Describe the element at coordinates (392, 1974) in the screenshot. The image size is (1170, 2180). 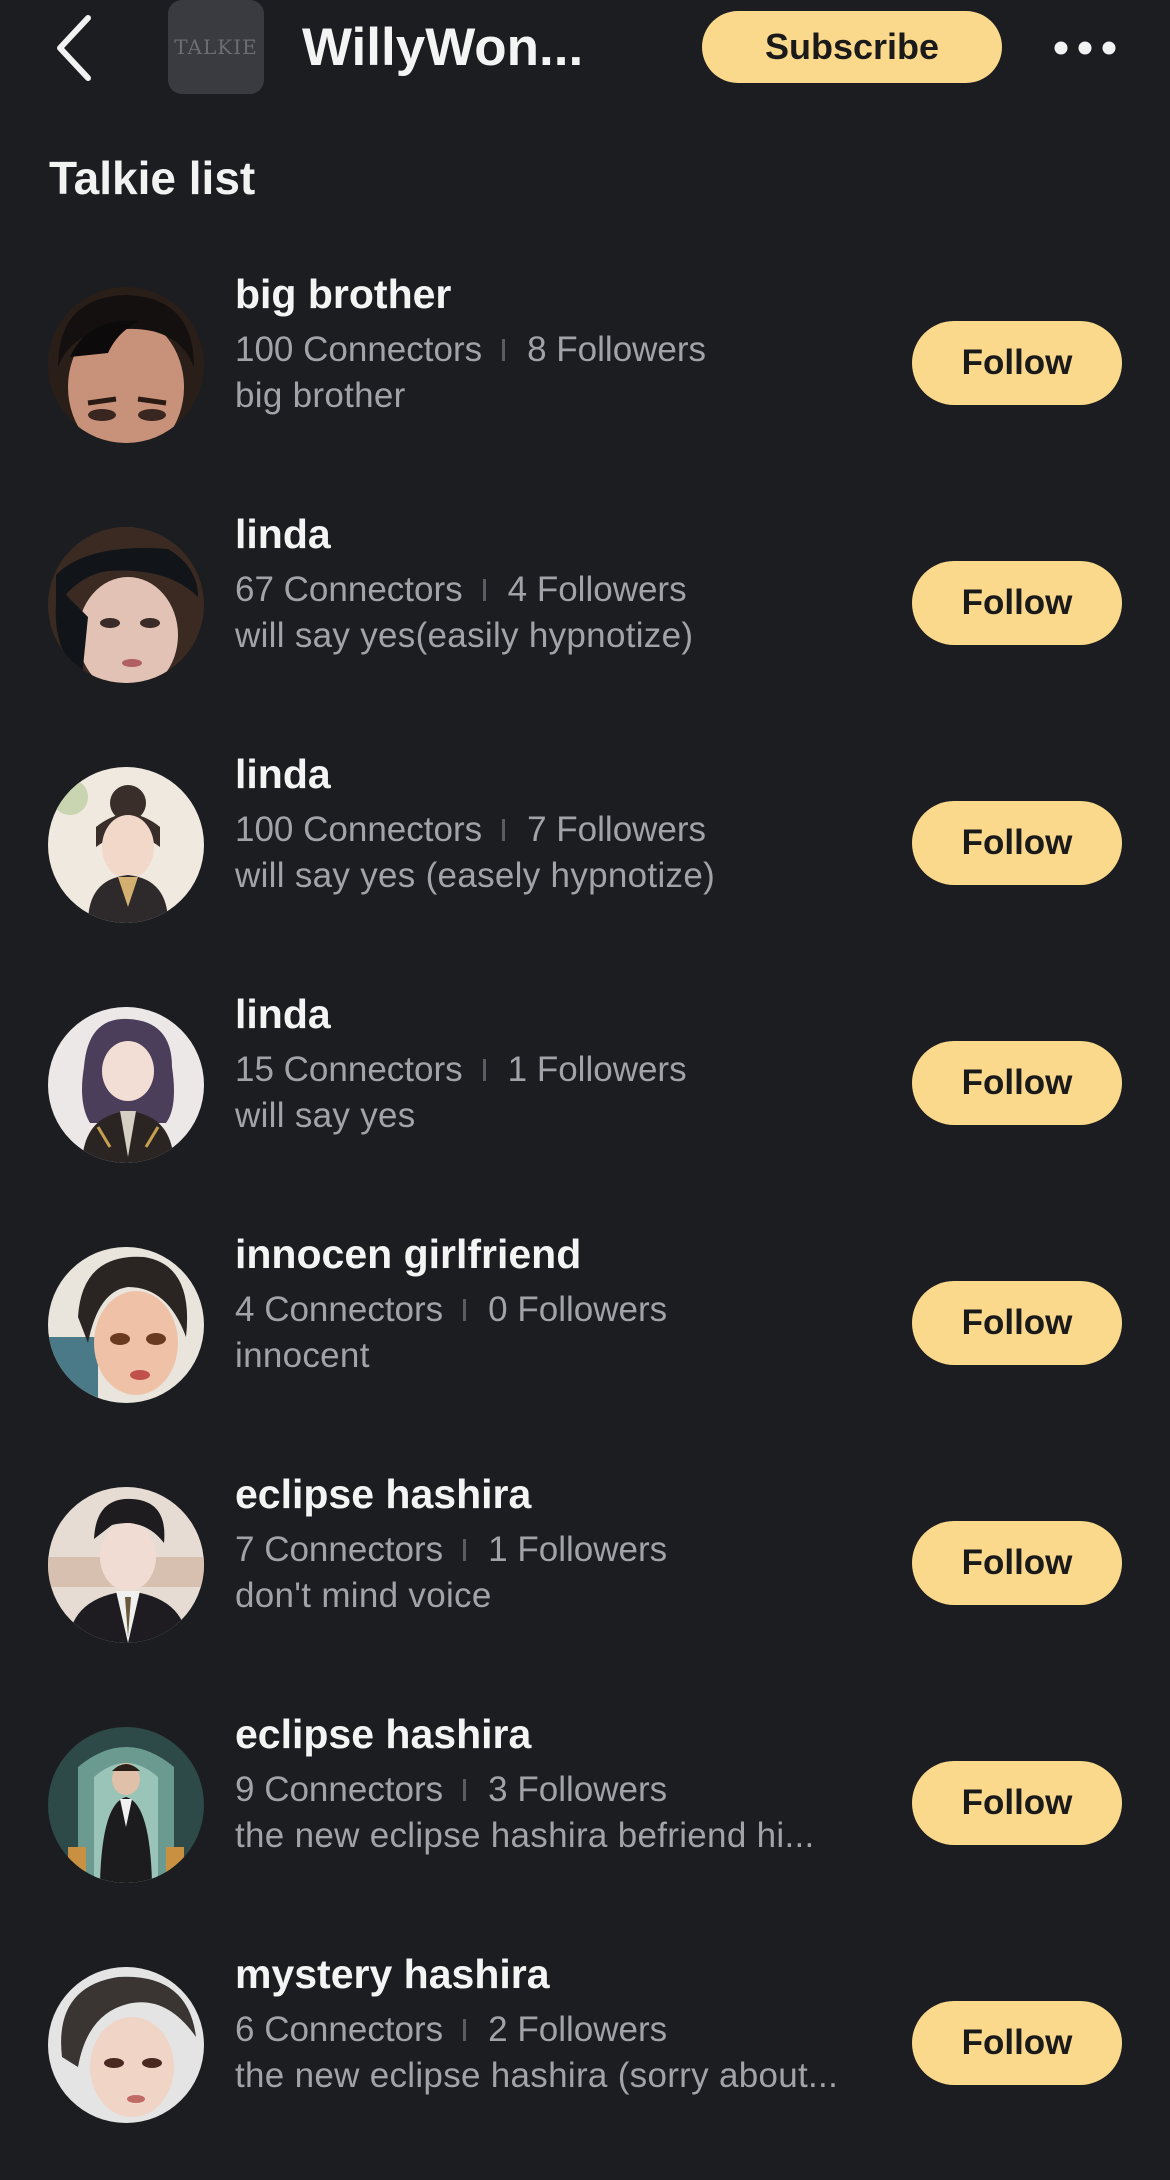
I see `talkie-name: mystery hashira` at that location.